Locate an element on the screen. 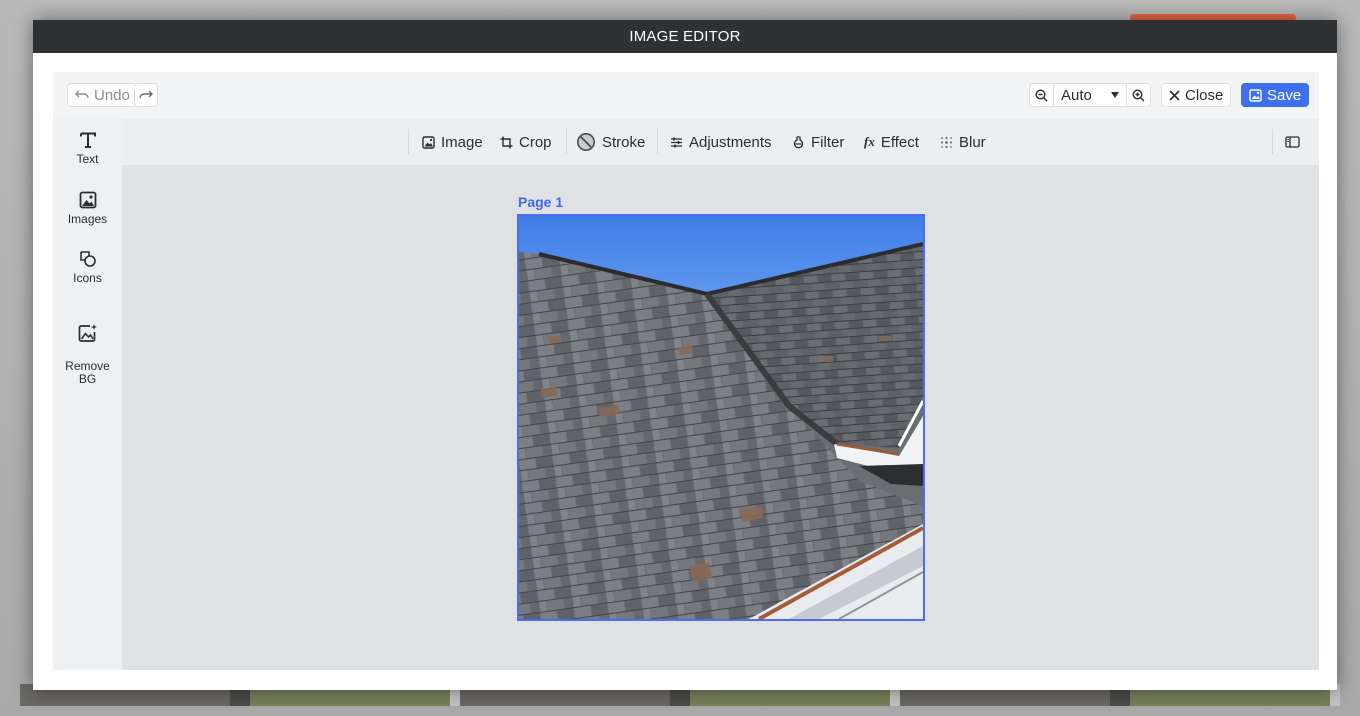 The height and width of the screenshot is (716, 1360). zoom-out-button is located at coordinates (1041, 95).